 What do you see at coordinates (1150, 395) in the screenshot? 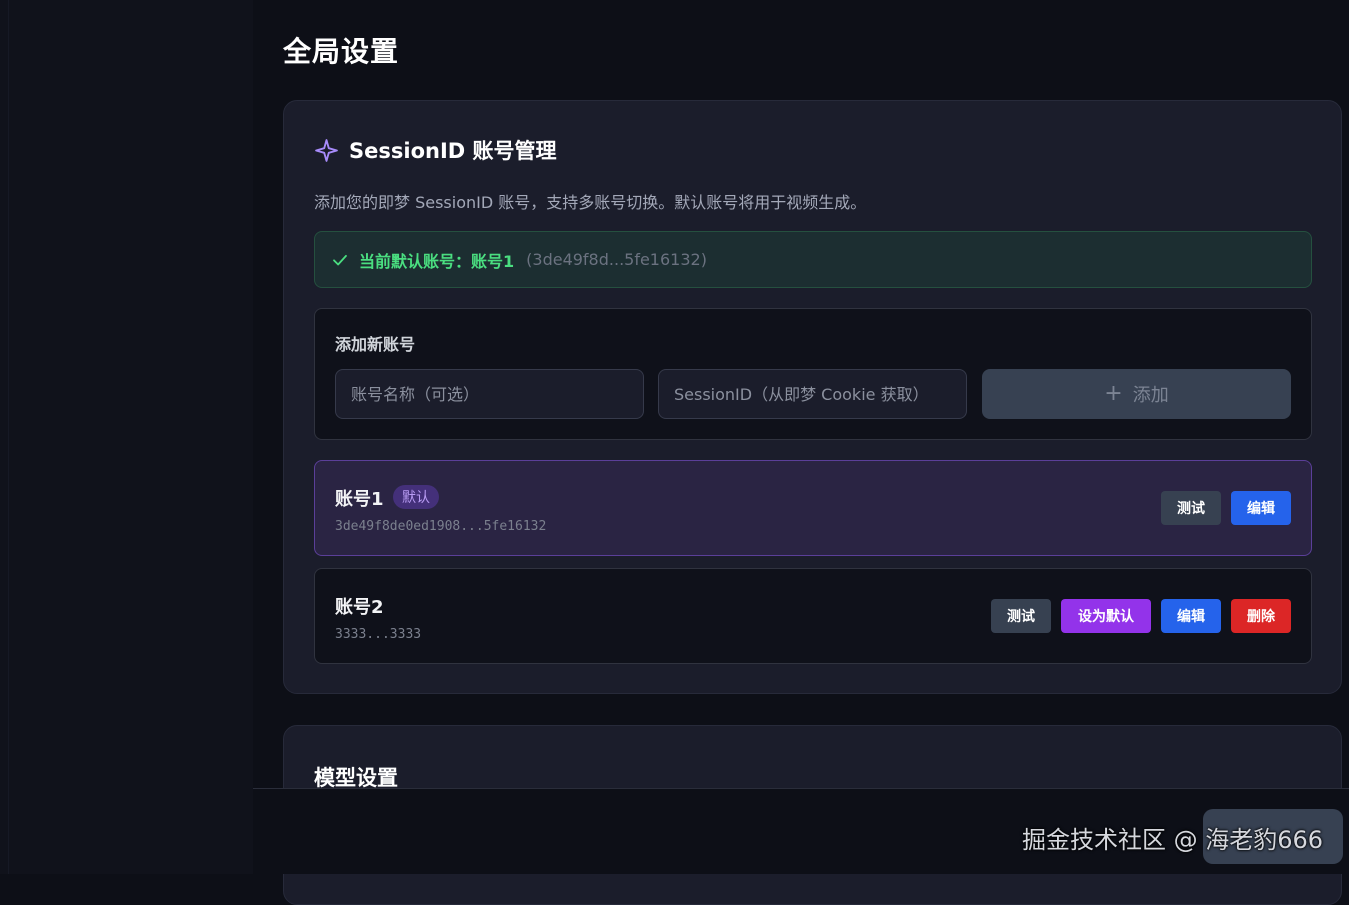
I see `add-button-label: 添加` at bounding box center [1150, 395].